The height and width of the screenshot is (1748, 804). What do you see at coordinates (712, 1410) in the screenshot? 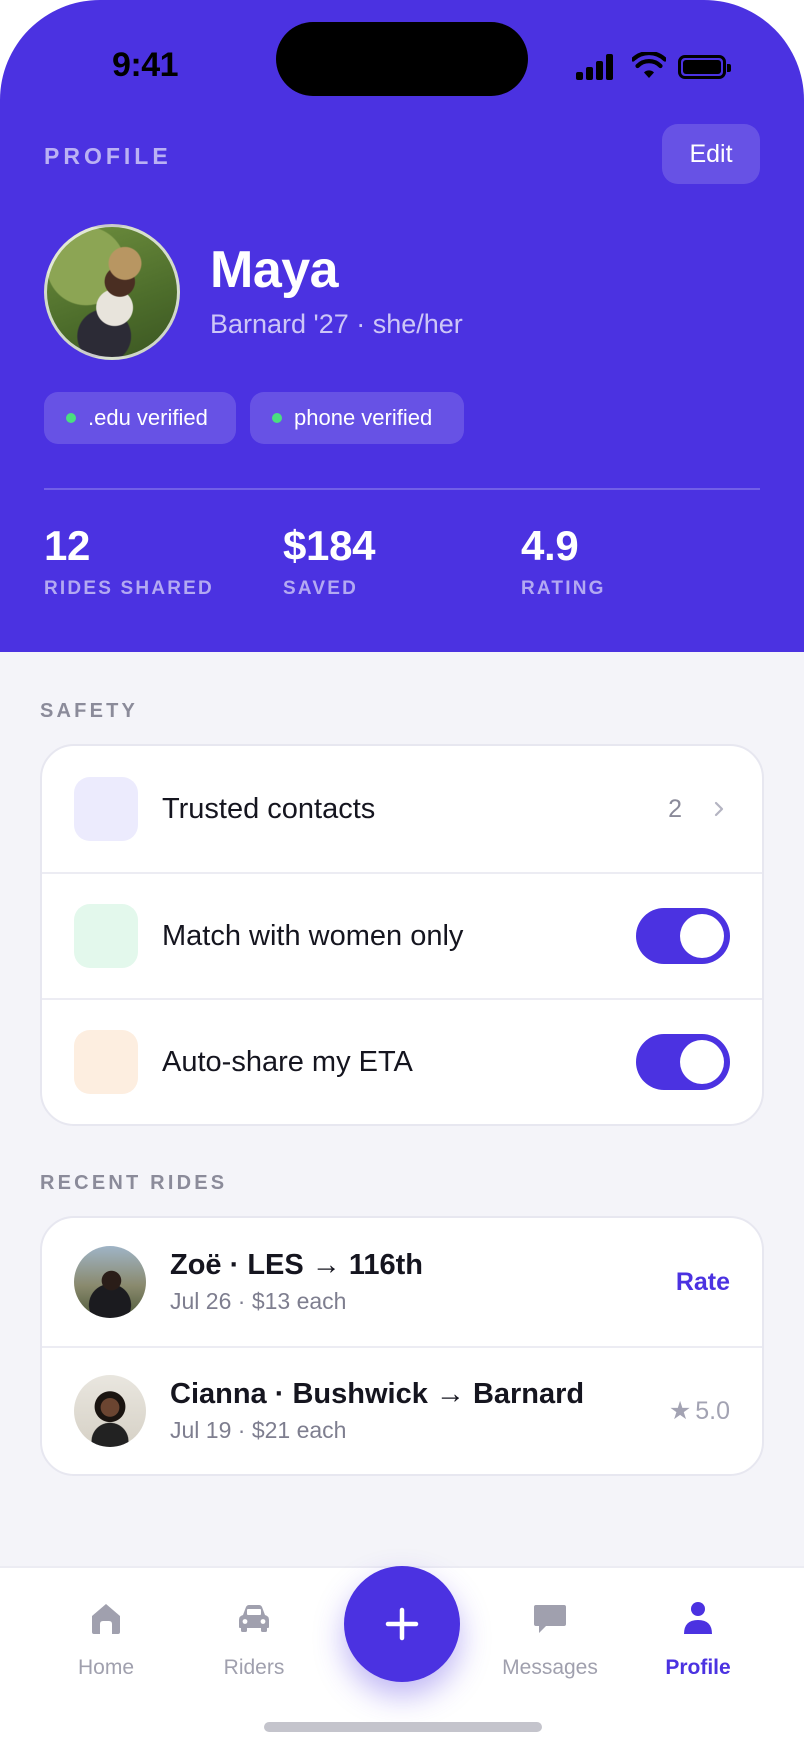
I see `rating-value: 5.0` at bounding box center [712, 1410].